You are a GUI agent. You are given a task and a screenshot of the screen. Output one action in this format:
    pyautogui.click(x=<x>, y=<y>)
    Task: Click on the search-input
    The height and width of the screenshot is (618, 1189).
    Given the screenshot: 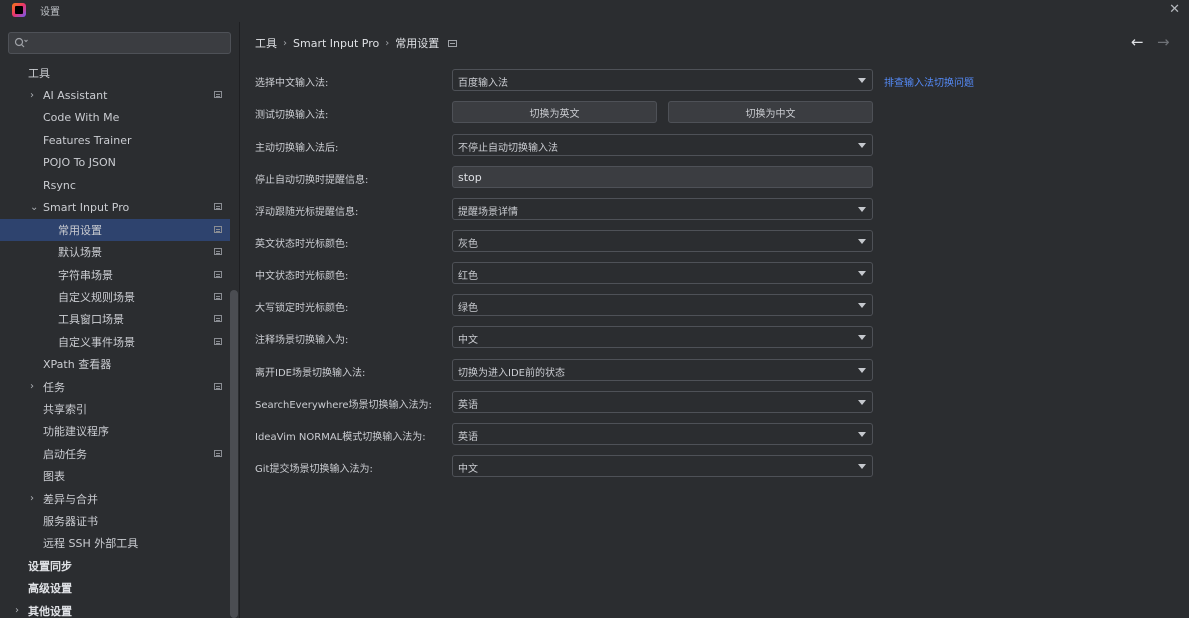 What is the action you would take?
    pyautogui.click(x=128, y=43)
    